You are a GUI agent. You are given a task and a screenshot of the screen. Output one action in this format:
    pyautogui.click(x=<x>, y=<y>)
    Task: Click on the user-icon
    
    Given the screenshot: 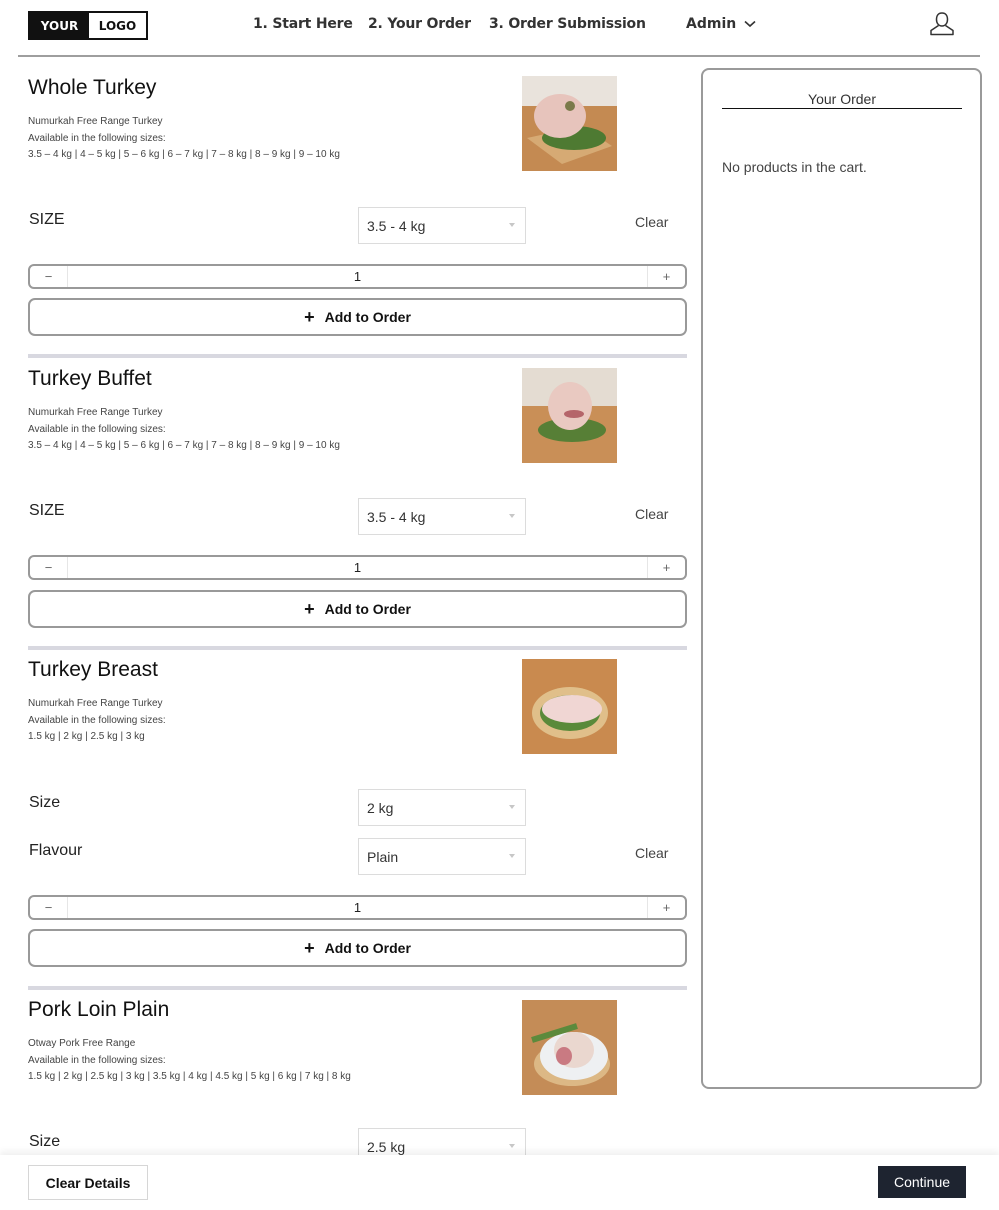 What is the action you would take?
    pyautogui.click(x=942, y=24)
    